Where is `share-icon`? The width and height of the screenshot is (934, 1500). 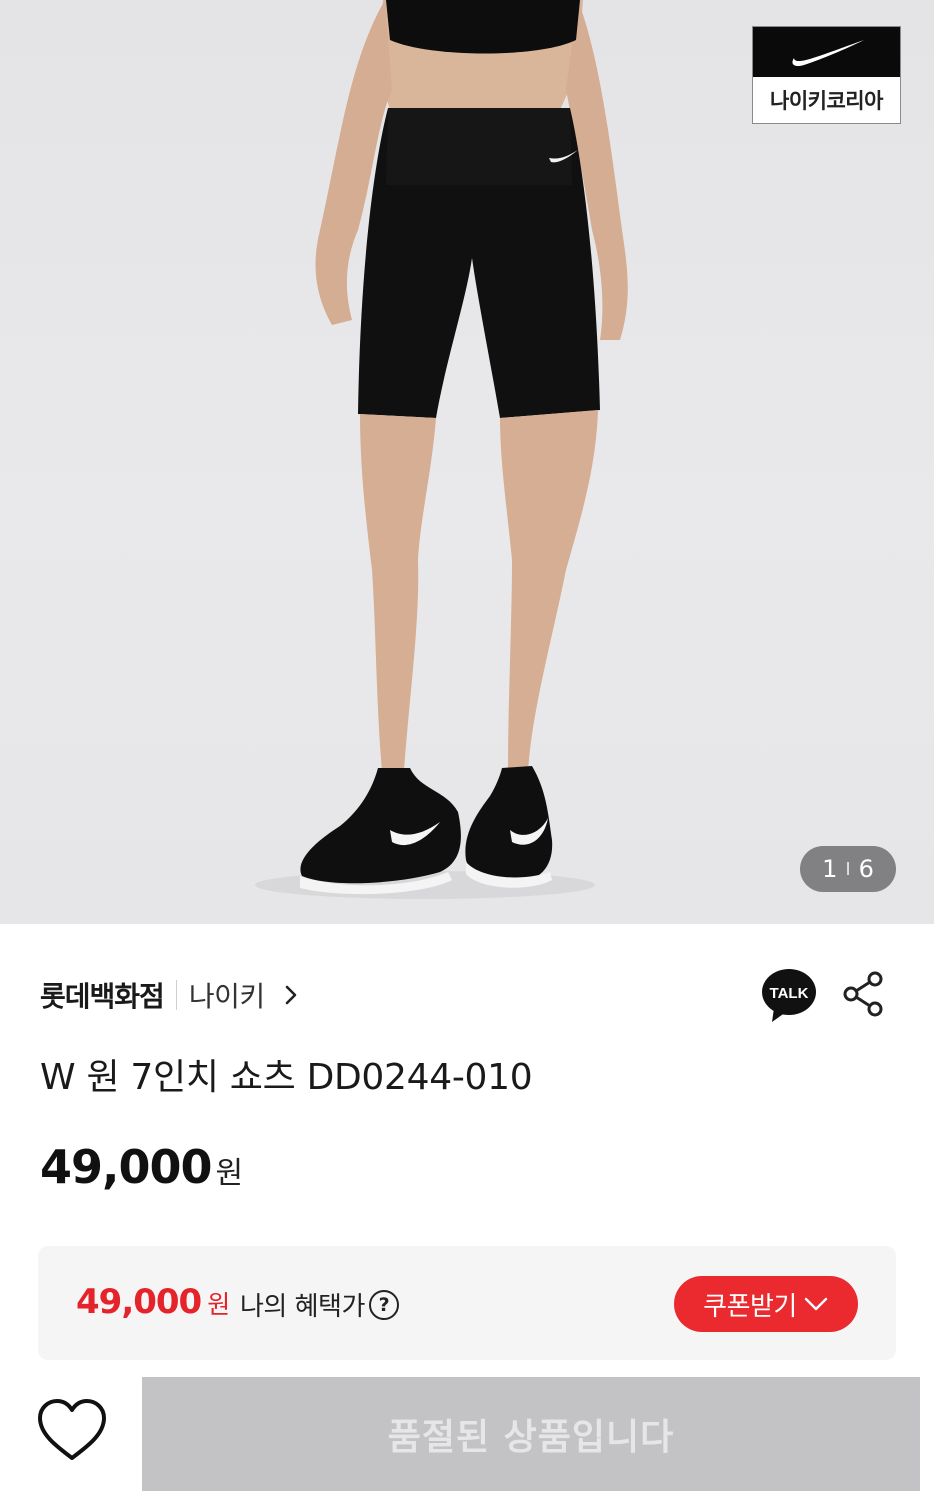
share-icon is located at coordinates (863, 994).